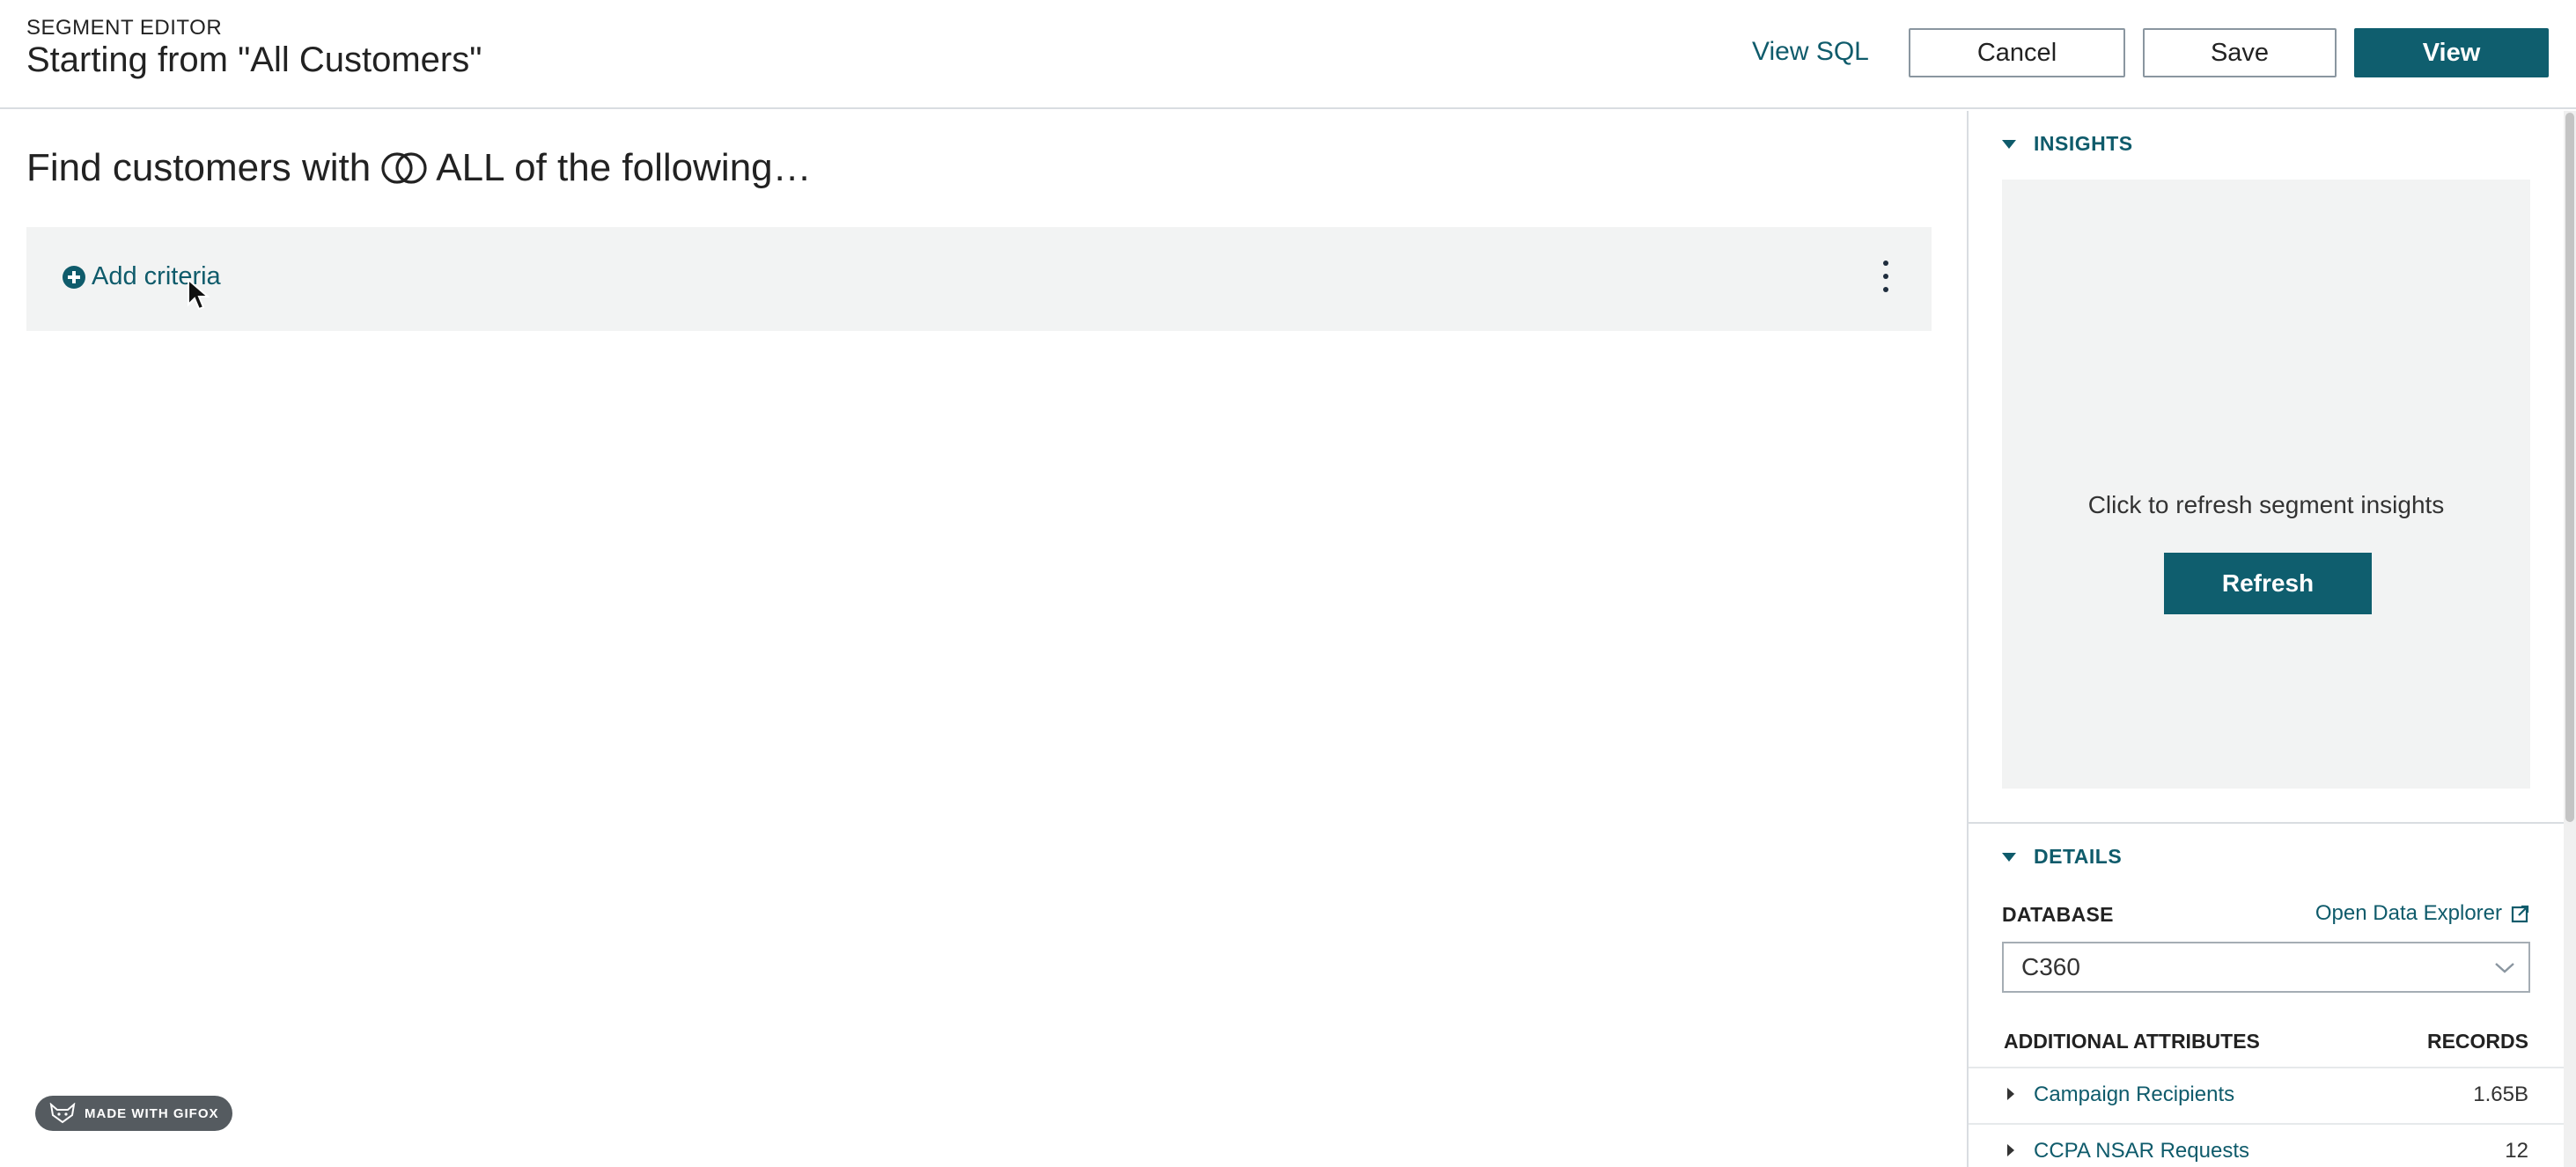  Describe the element at coordinates (199, 167) in the screenshot. I see `criteria-heading-prefix: Find customers with` at that location.